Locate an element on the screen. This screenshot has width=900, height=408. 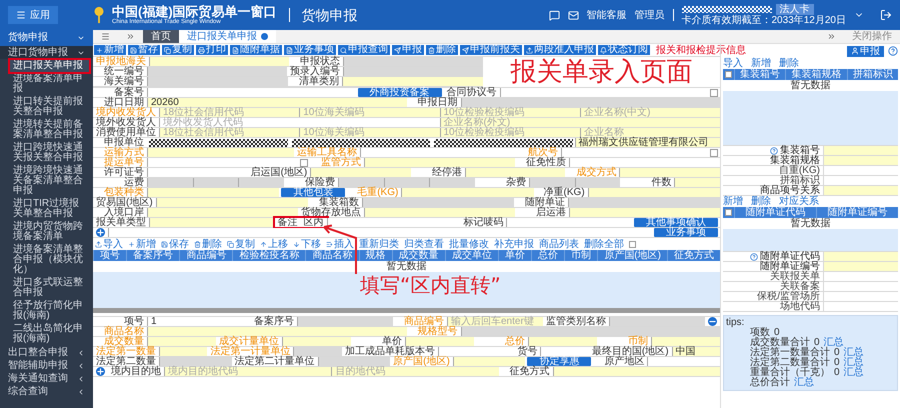
sidebar-group: 智能辅助申报 is located at coordinates (46, 365).